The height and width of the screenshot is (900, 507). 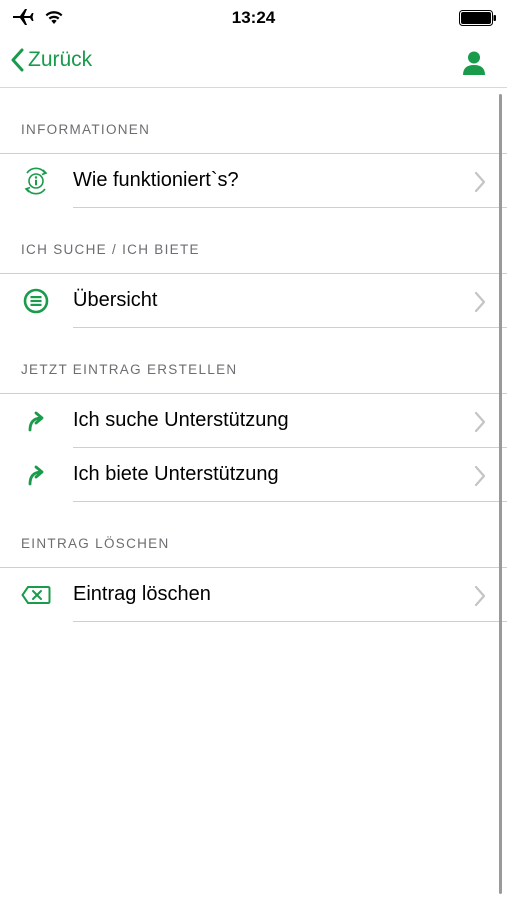 What do you see at coordinates (253, 595) in the screenshot?
I see `row-eintrag-loeschen: Eintrag löschen` at bounding box center [253, 595].